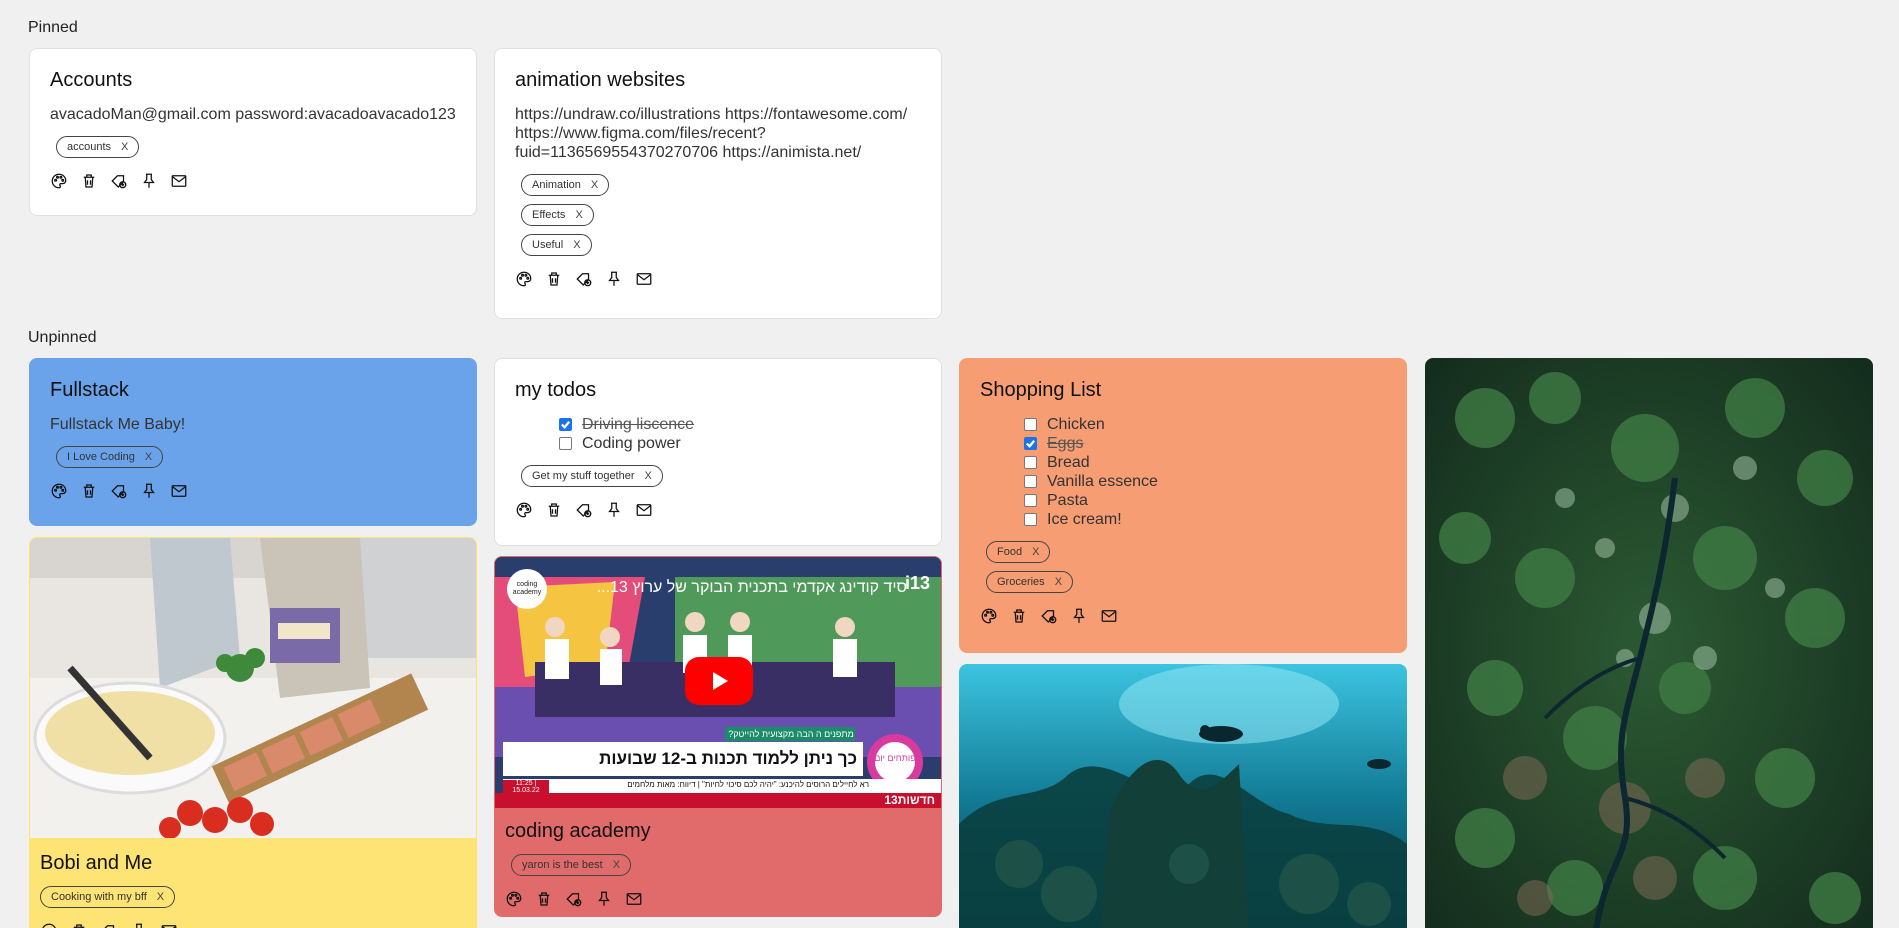  I want to click on note-title: coding academy, so click(578, 831).